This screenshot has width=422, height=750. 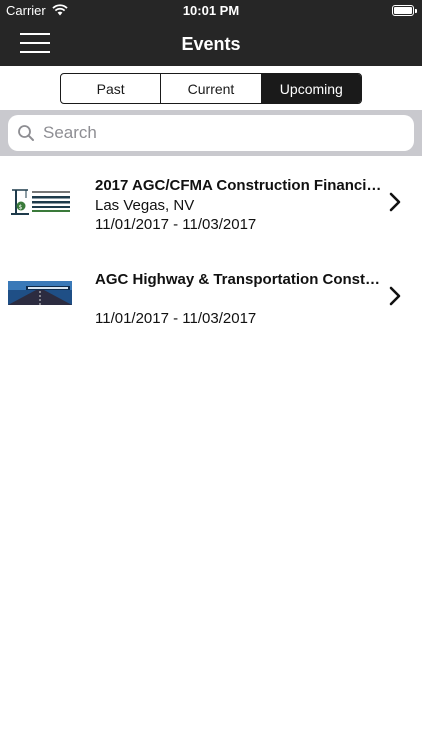 What do you see at coordinates (110, 88) in the screenshot?
I see `segment-past: Past` at bounding box center [110, 88].